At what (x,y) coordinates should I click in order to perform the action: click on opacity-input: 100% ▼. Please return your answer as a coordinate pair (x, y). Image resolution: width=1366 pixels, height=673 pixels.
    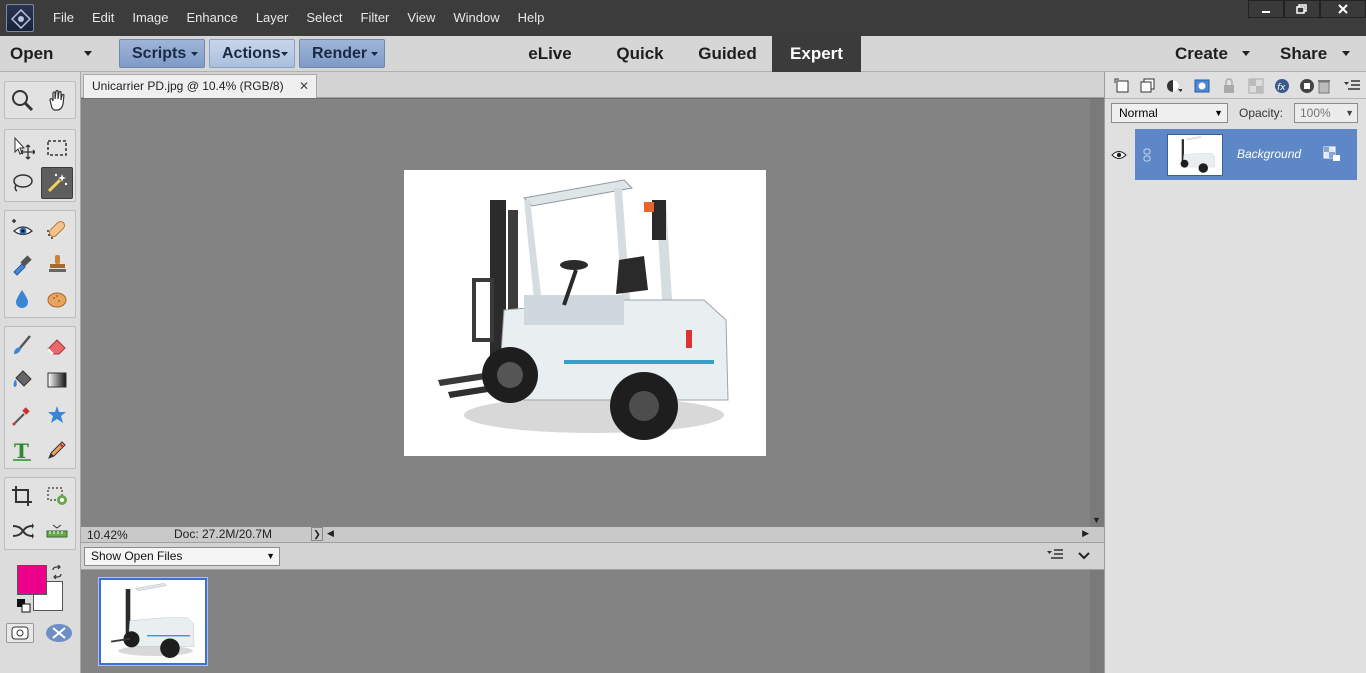
    Looking at the image, I should click on (1326, 113).